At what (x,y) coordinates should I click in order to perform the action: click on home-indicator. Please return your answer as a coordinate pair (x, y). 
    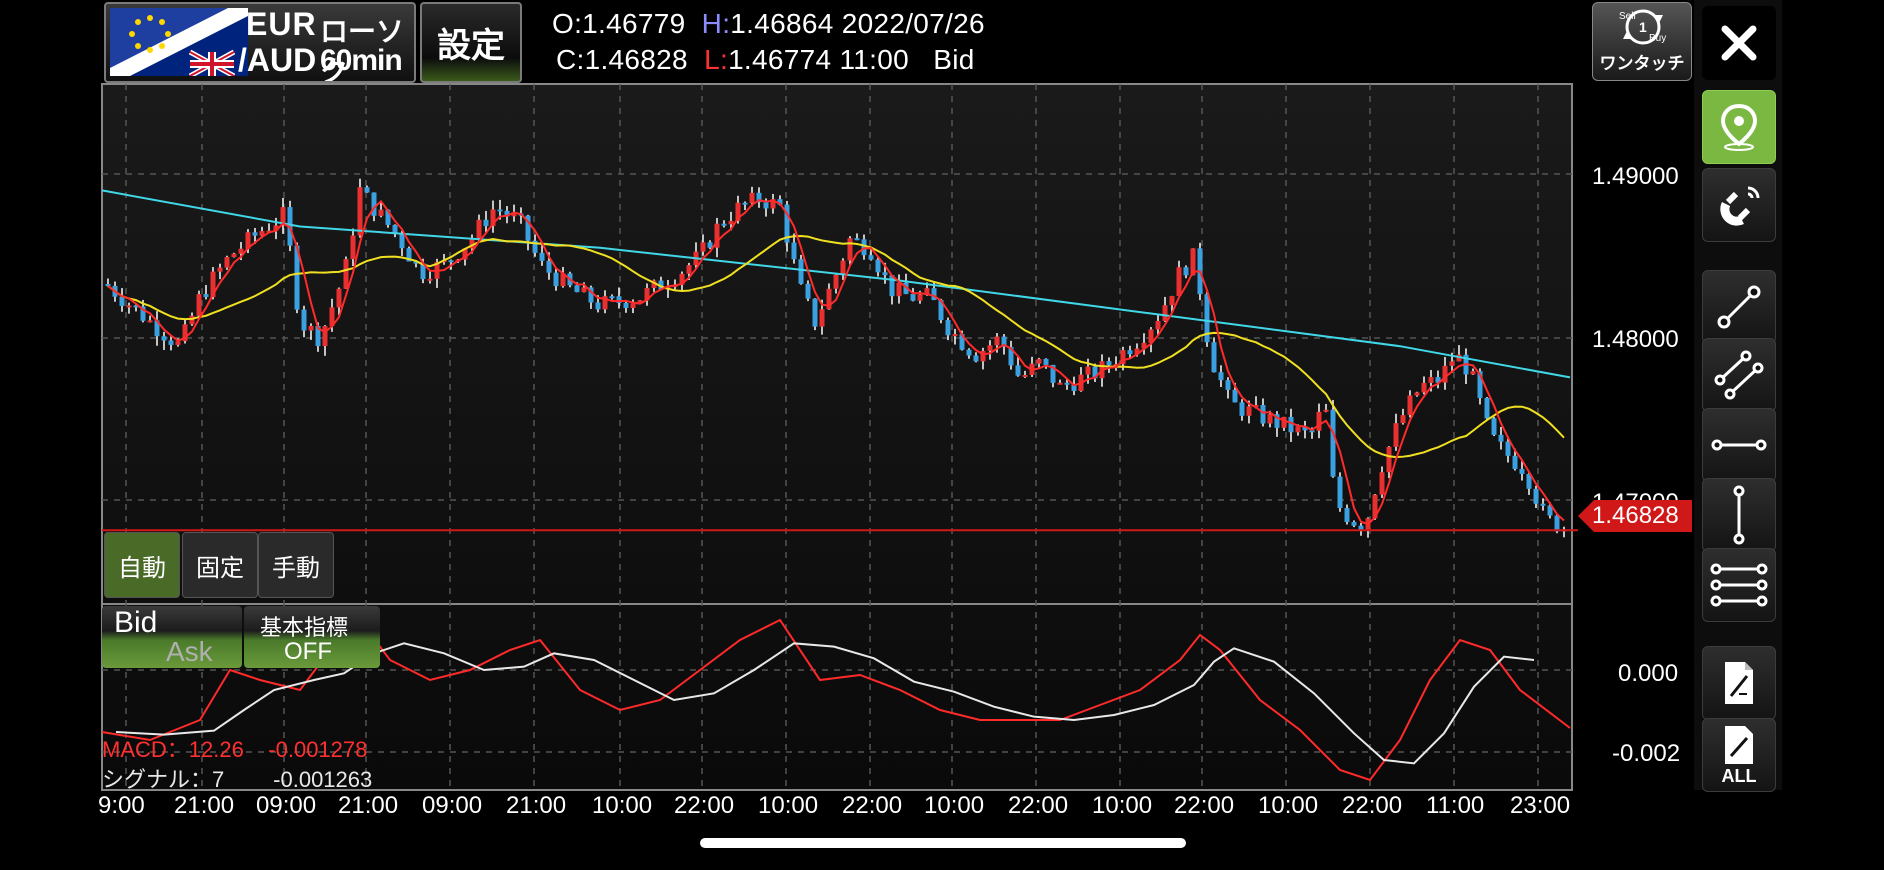
    Looking at the image, I should click on (943, 843).